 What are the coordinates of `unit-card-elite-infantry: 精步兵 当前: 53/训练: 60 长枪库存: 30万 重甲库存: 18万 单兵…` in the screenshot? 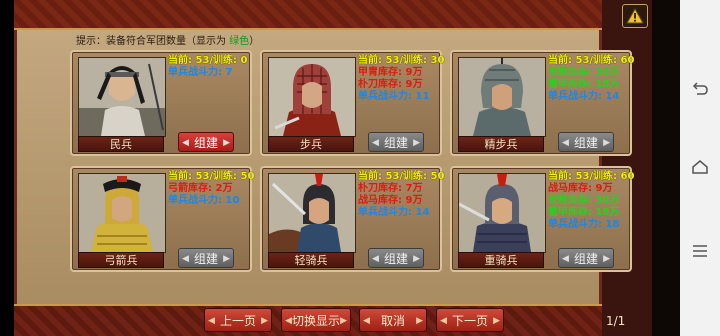 It's located at (542, 103).